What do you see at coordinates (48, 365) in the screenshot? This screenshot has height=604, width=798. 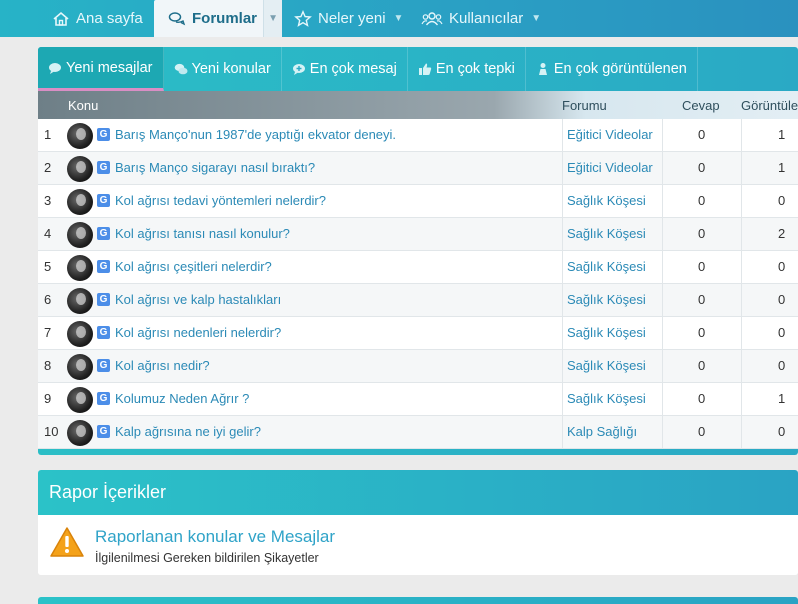 I see `row-number: 8` at bounding box center [48, 365].